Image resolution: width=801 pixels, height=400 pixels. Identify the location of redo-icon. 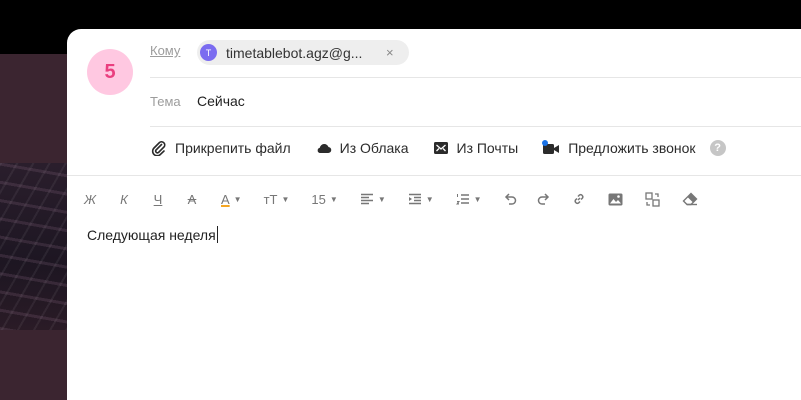
(543, 199).